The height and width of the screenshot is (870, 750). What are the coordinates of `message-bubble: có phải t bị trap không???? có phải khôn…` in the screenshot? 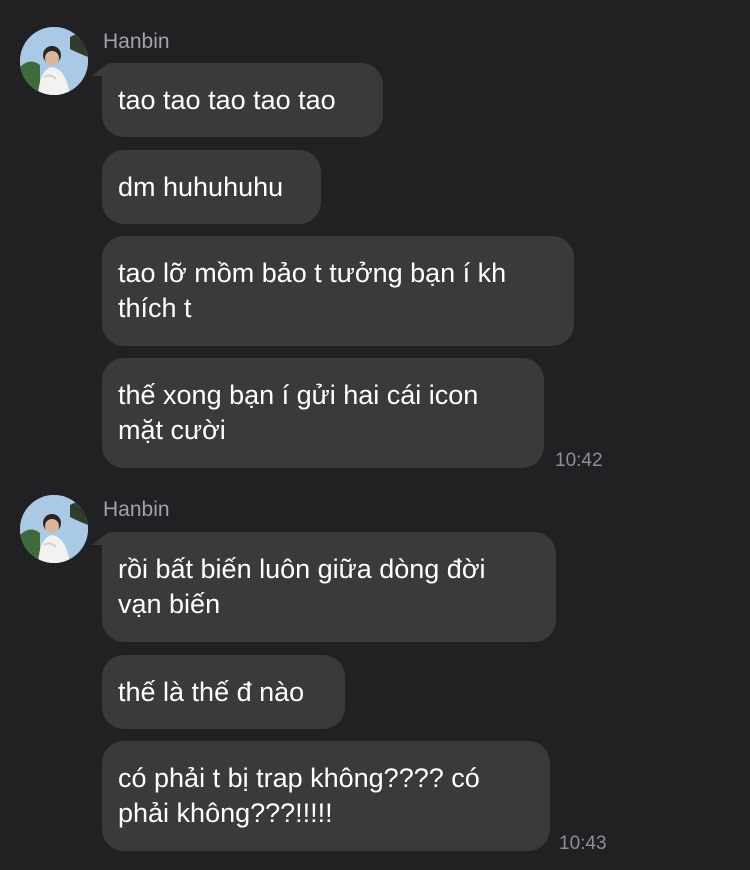 It's located at (326, 796).